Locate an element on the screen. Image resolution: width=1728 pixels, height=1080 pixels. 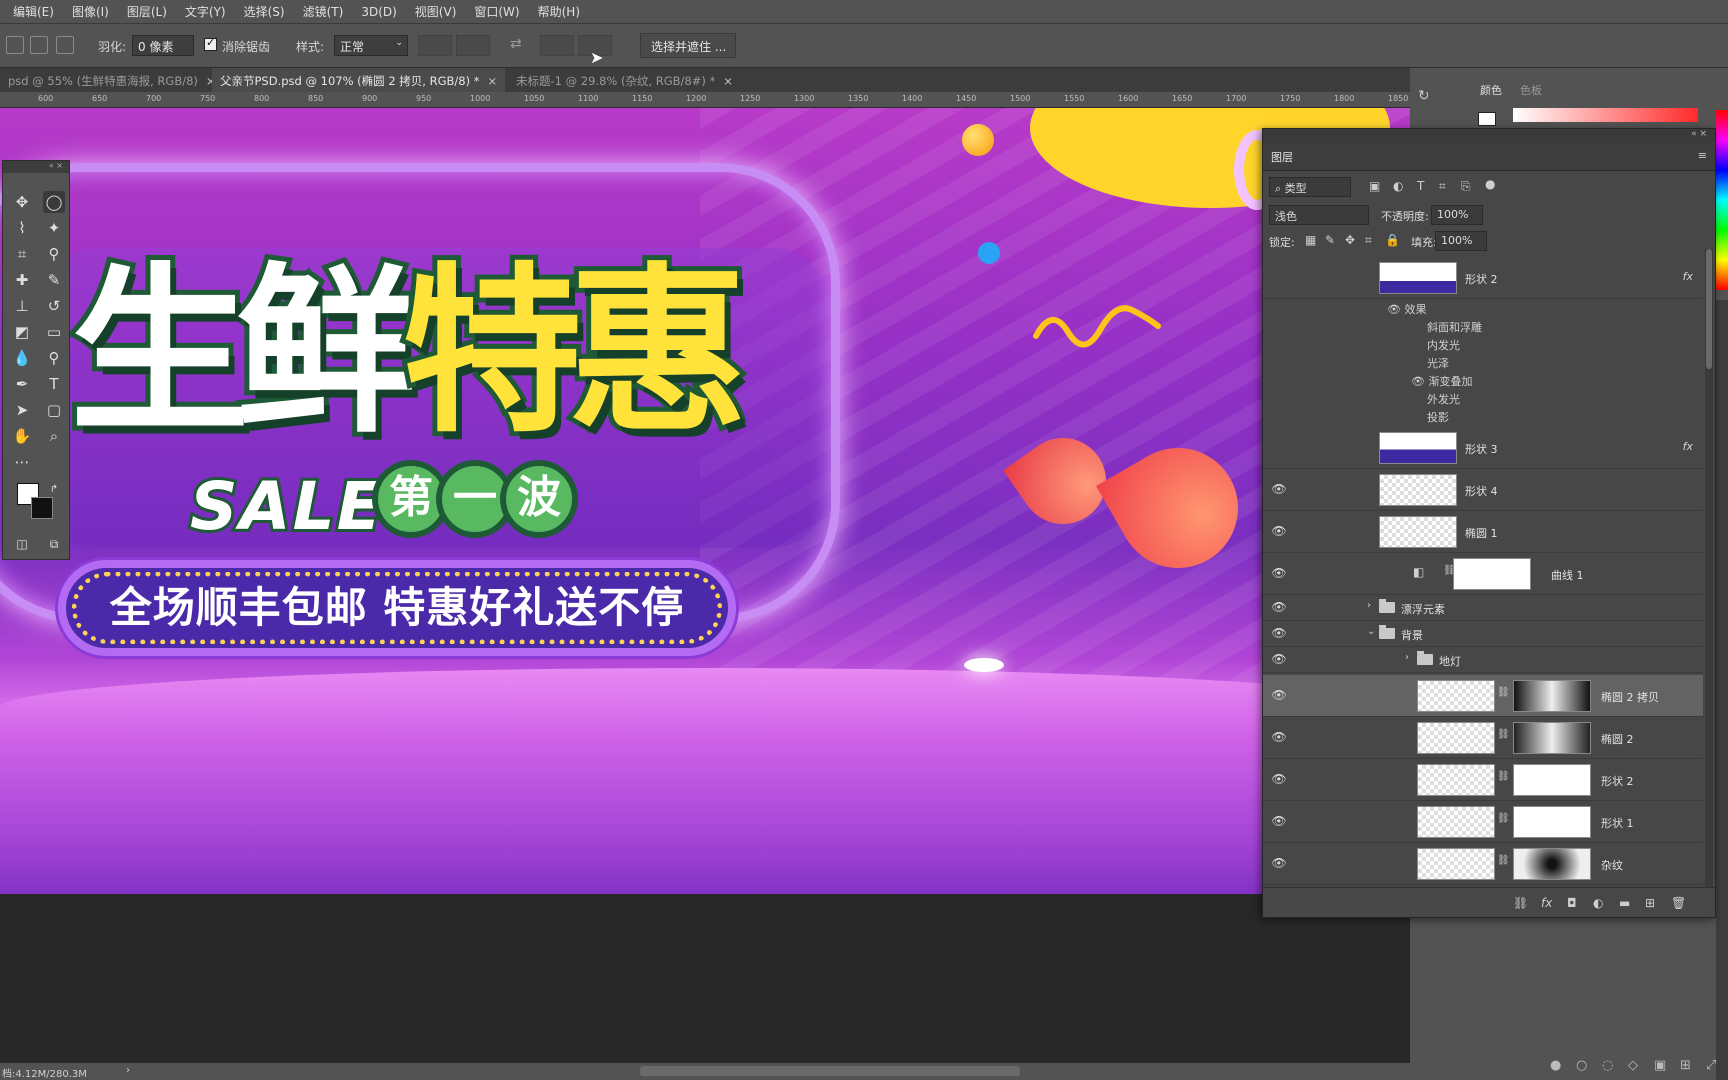
layer-row-selected: 👁 ⛓ 椭圆 2 拷贝 is located at coordinates (1483, 696).